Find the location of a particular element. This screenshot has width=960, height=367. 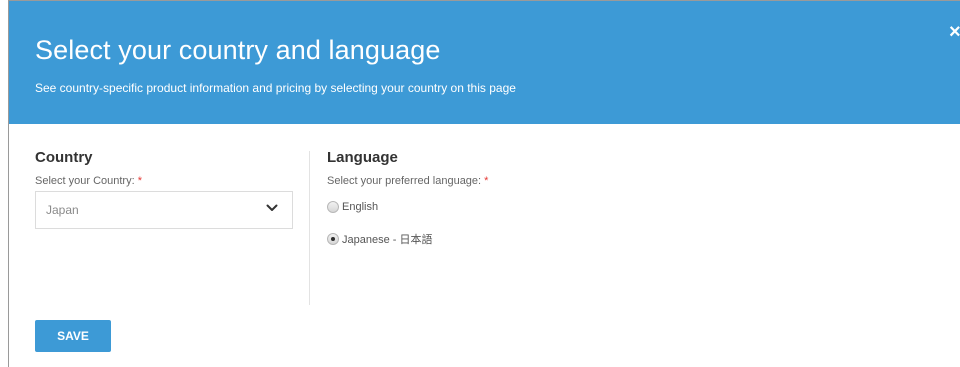

country-label-text: Select your Country: is located at coordinates (85, 181).